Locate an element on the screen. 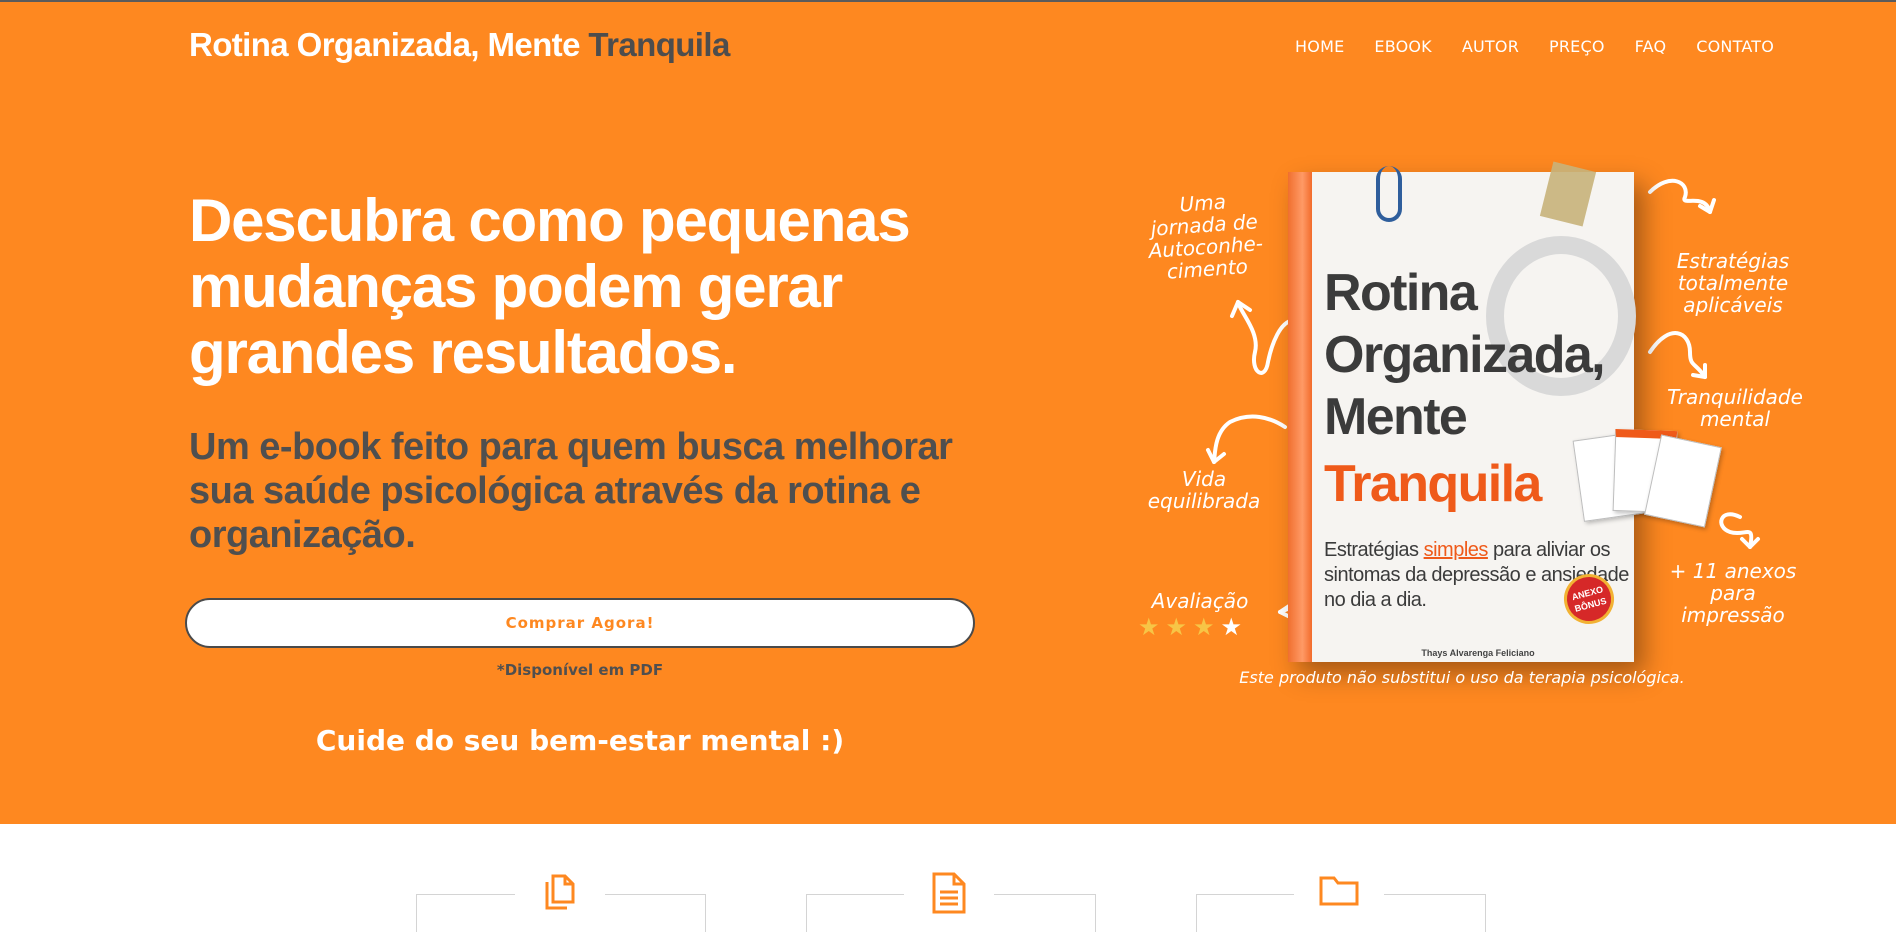  nav-contato: CONTATO is located at coordinates (1735, 46).